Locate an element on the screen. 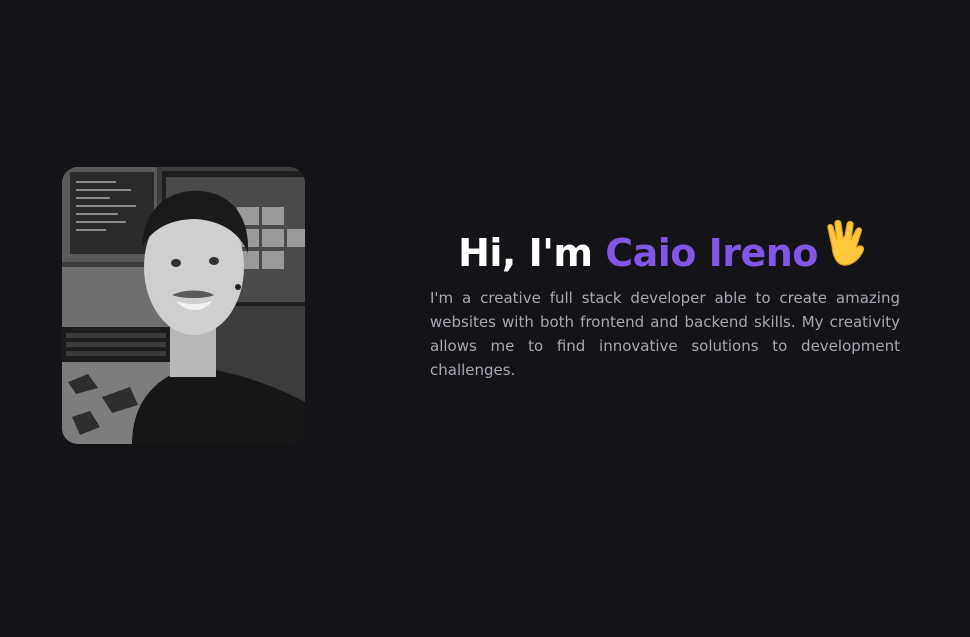 The image size is (970, 637). hero-heading: Hi, I'm Caio Ireno is located at coordinates (665, 252).